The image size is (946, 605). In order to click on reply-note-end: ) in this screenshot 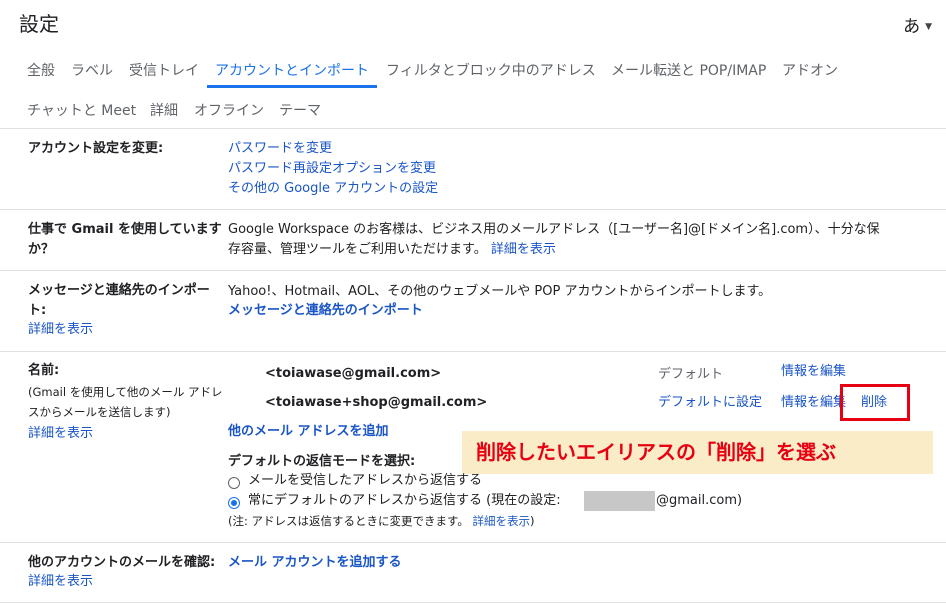, I will do `click(532, 521)`.